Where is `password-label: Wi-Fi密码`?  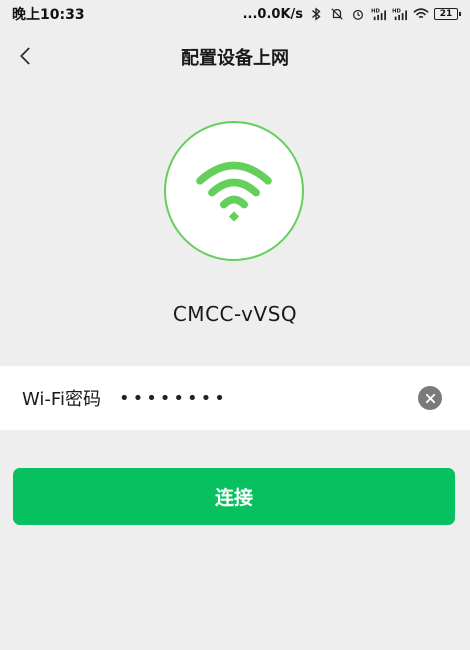
password-label: Wi-Fi密码 is located at coordinates (61, 399).